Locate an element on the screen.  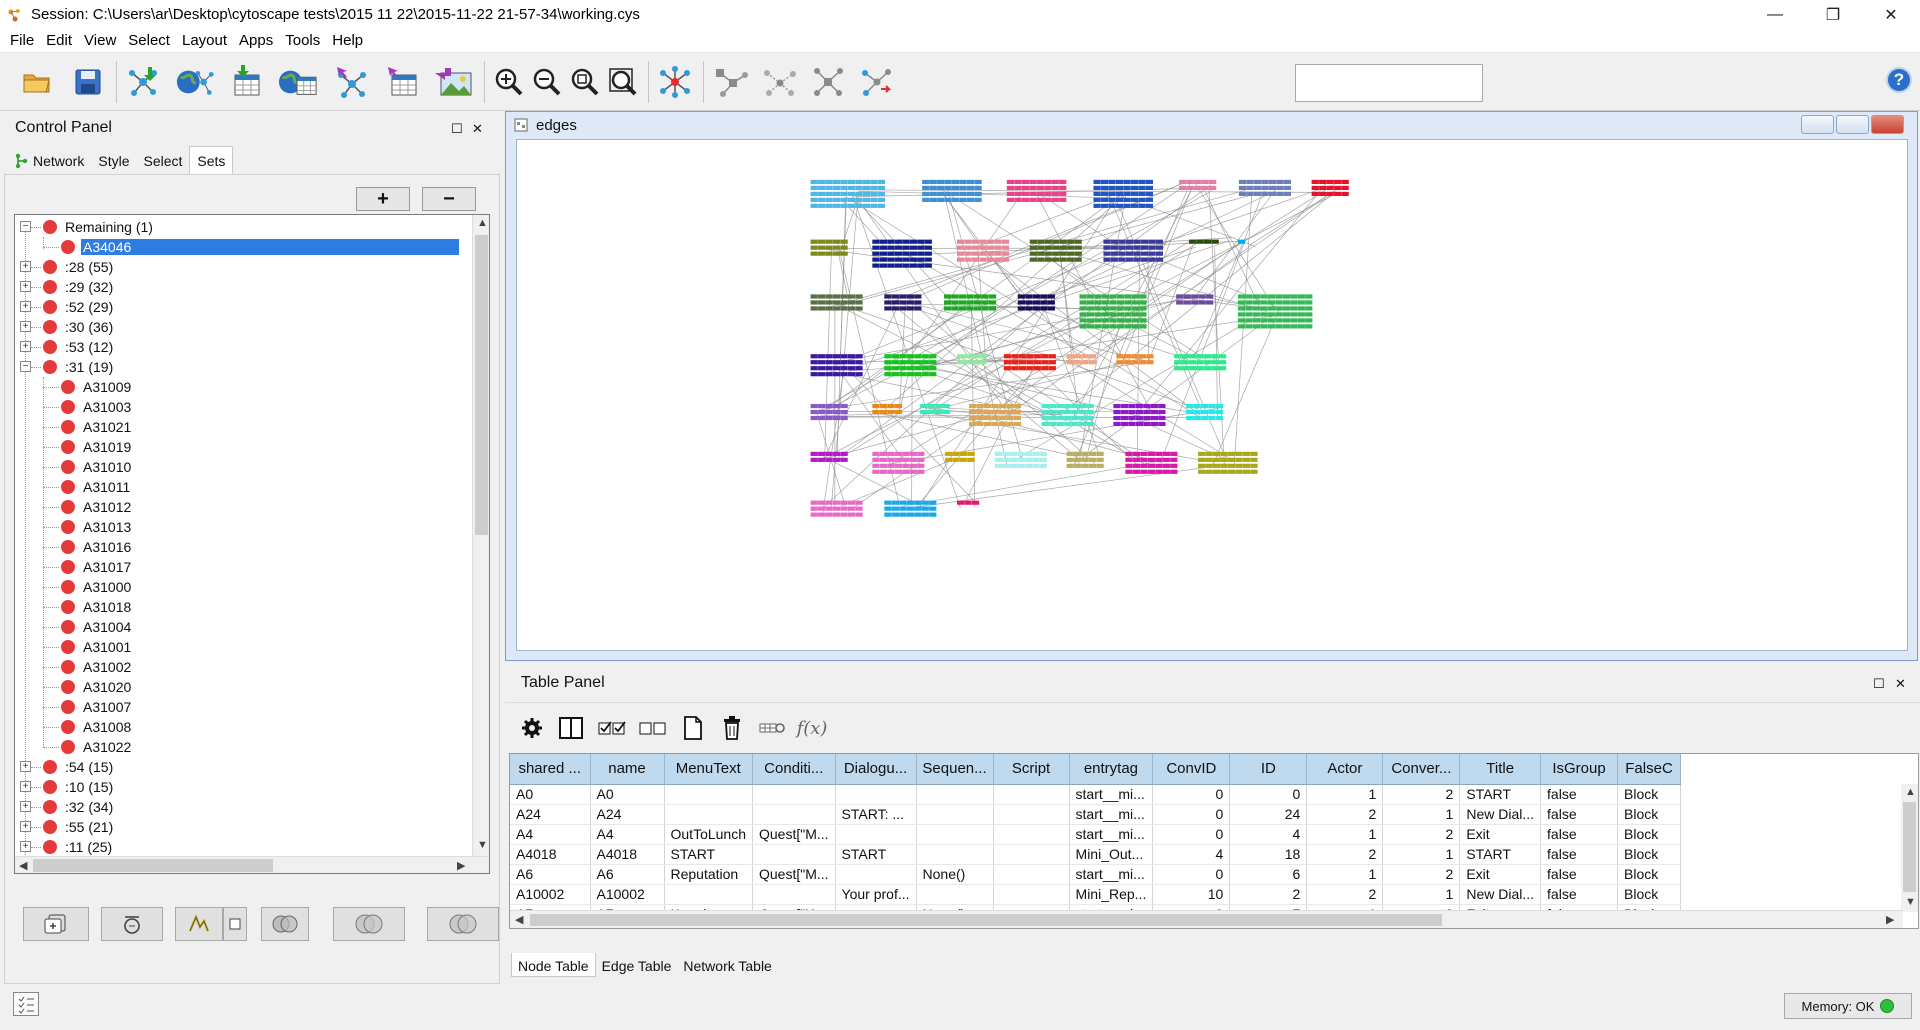
table-horizontal-scroll-thumb is located at coordinates (986, 920).